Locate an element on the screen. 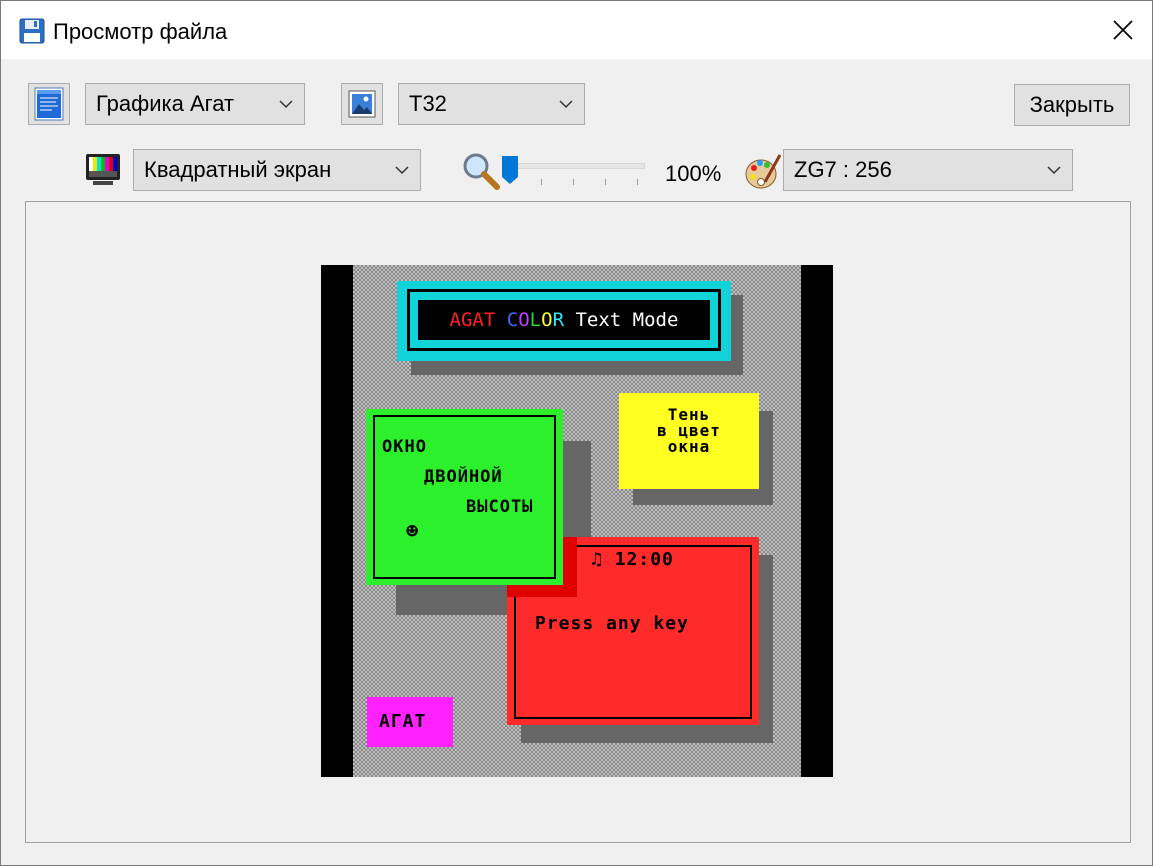 The image size is (1153, 866). close-button: Закрыть is located at coordinates (1072, 105).